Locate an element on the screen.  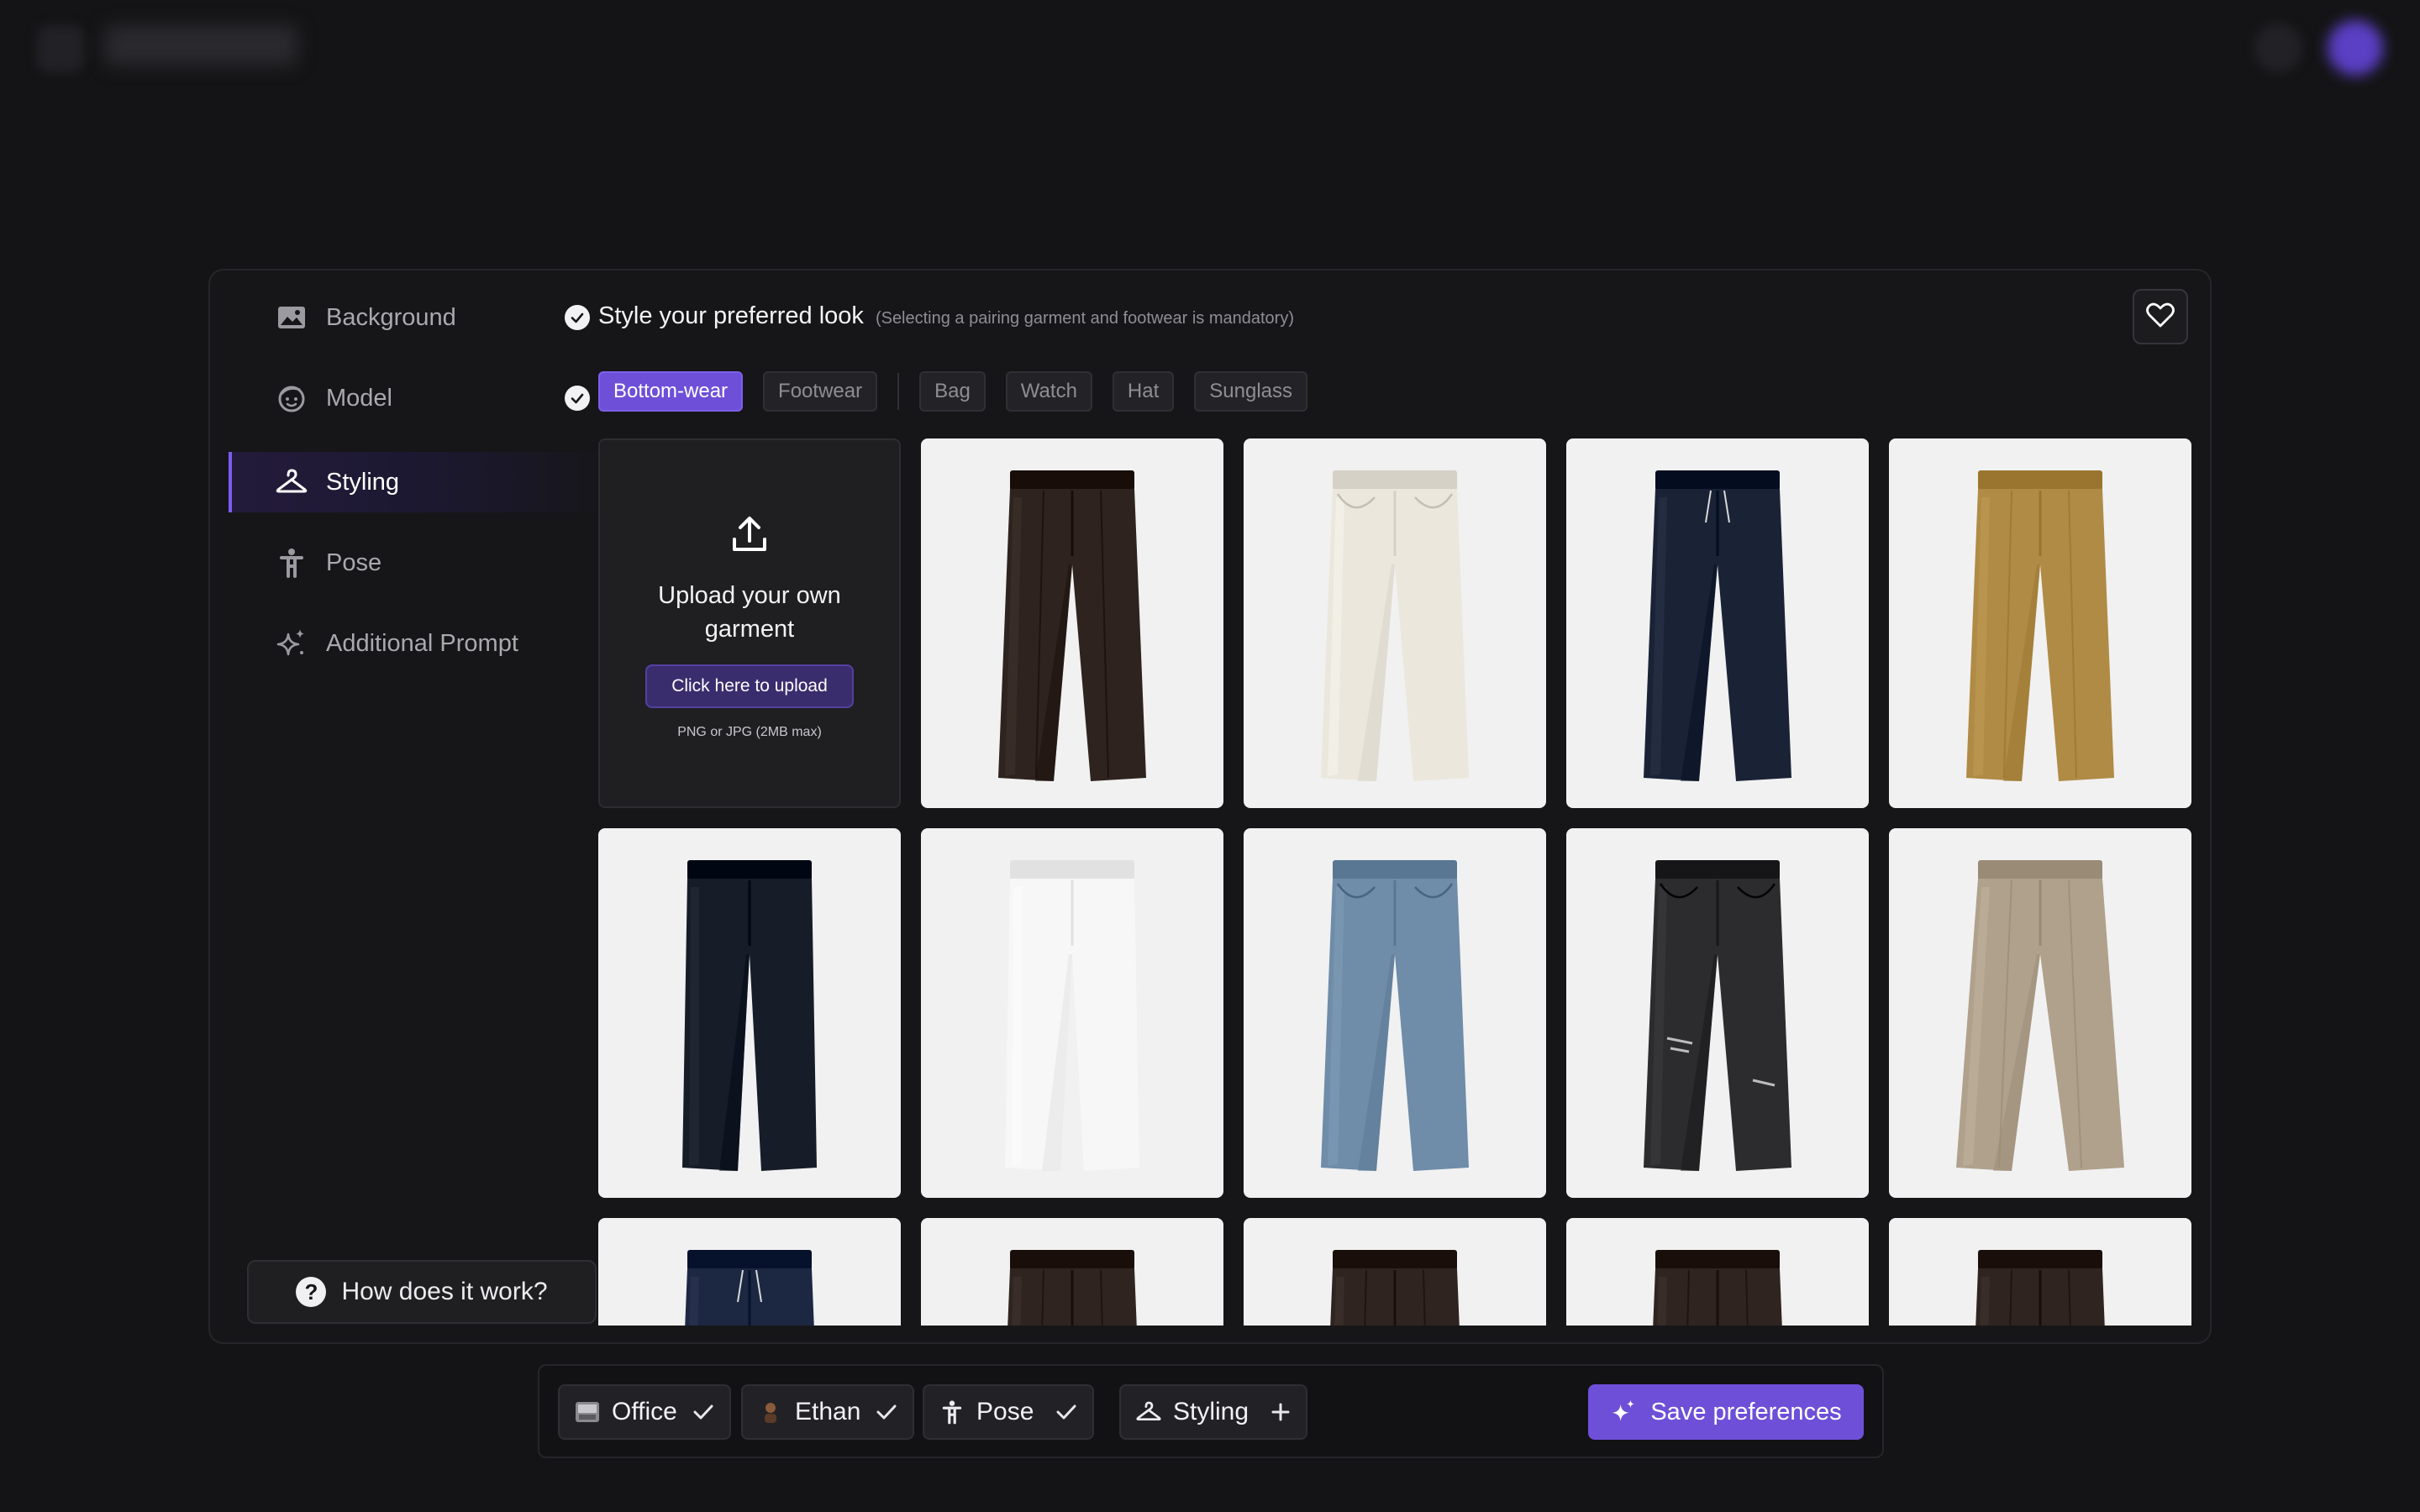
tab-watch: Watch is located at coordinates (1048, 391).